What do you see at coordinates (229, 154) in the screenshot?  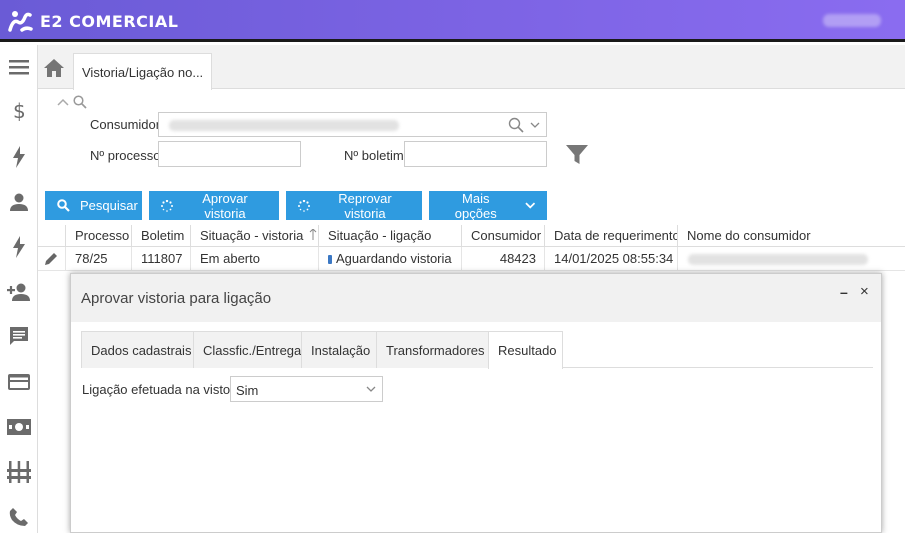 I see `processo-input` at bounding box center [229, 154].